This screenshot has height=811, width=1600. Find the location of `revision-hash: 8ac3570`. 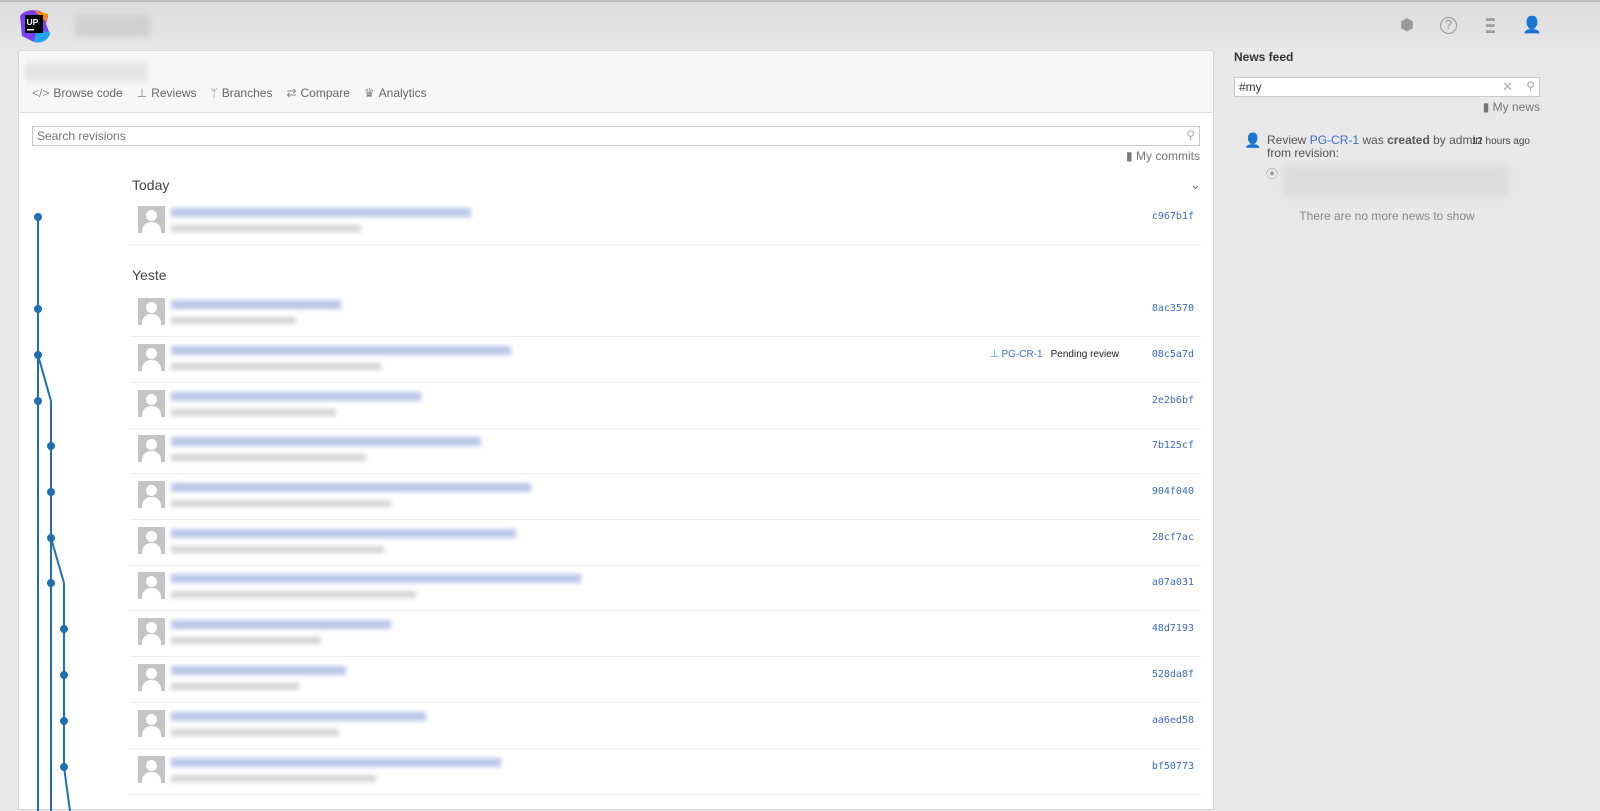

revision-hash: 8ac3570 is located at coordinates (1173, 308).